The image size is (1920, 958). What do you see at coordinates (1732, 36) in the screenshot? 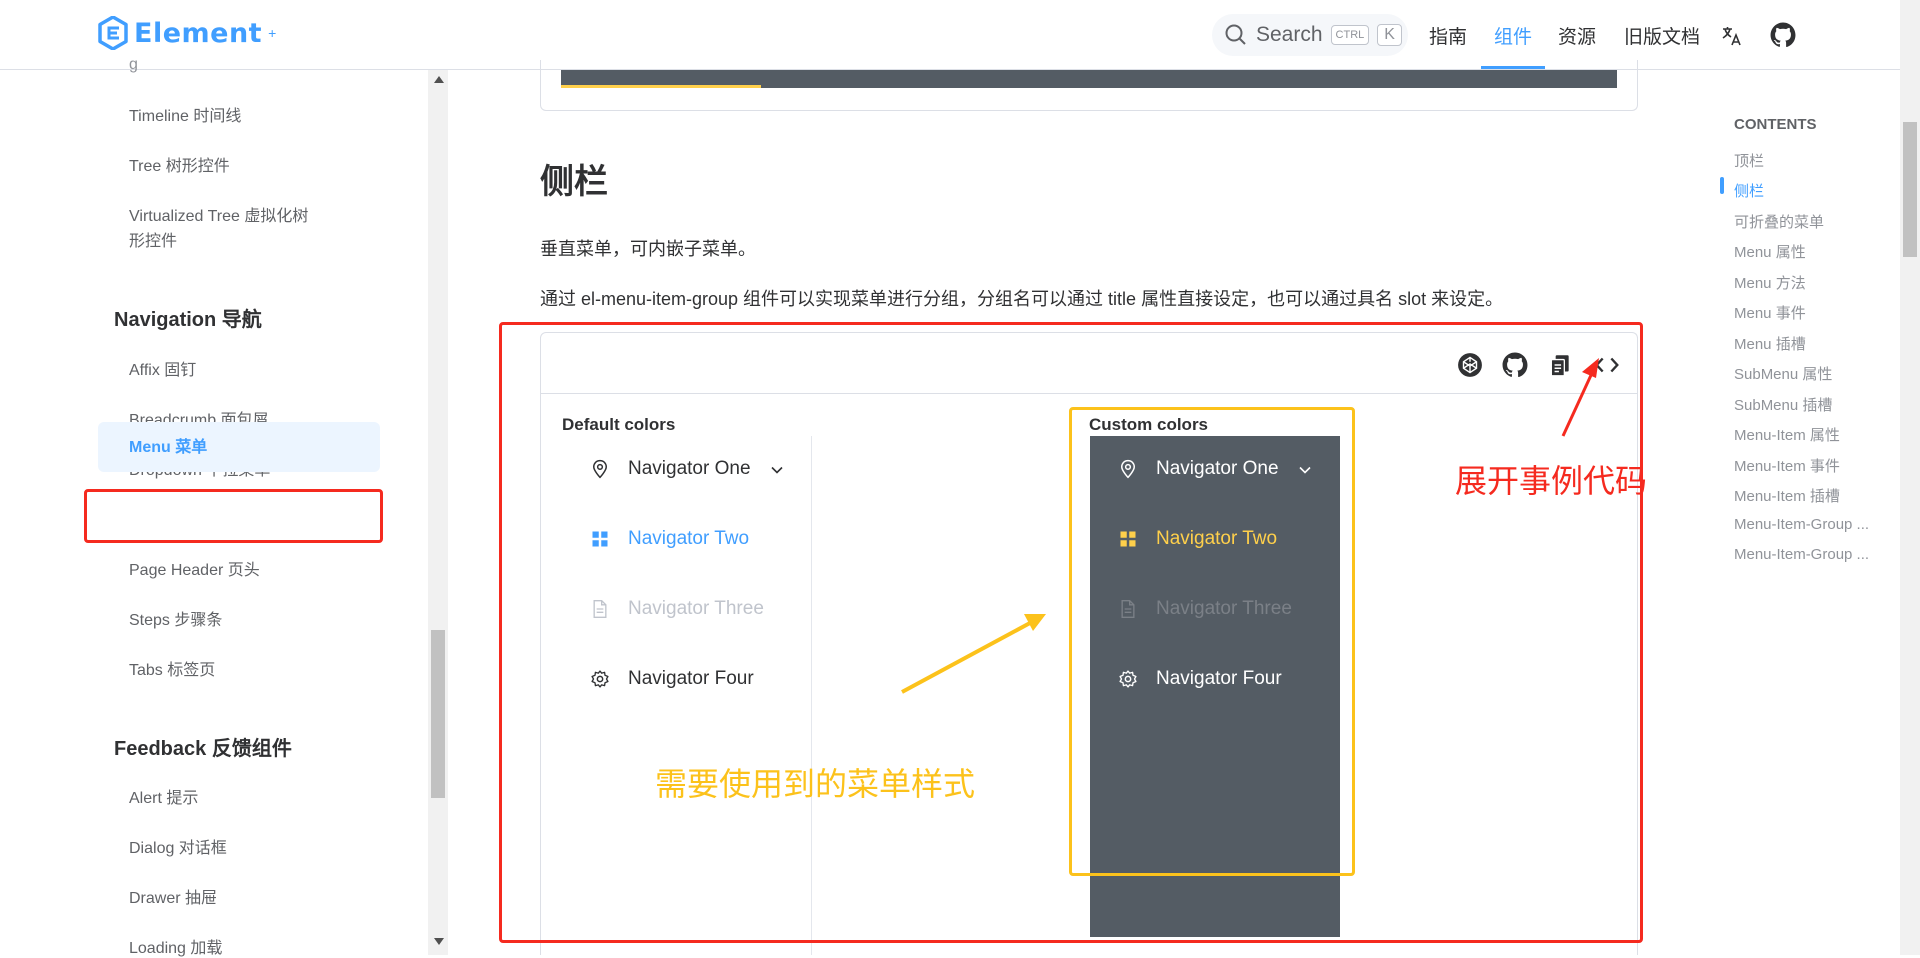
I see `translate-icon` at bounding box center [1732, 36].